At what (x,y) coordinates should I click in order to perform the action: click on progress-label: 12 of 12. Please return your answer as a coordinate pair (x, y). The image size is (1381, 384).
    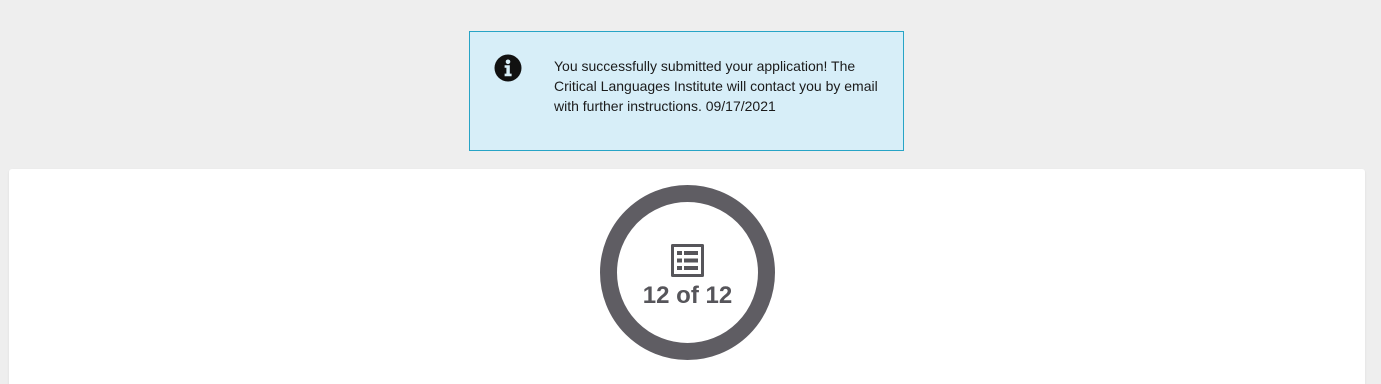
    Looking at the image, I should click on (687, 295).